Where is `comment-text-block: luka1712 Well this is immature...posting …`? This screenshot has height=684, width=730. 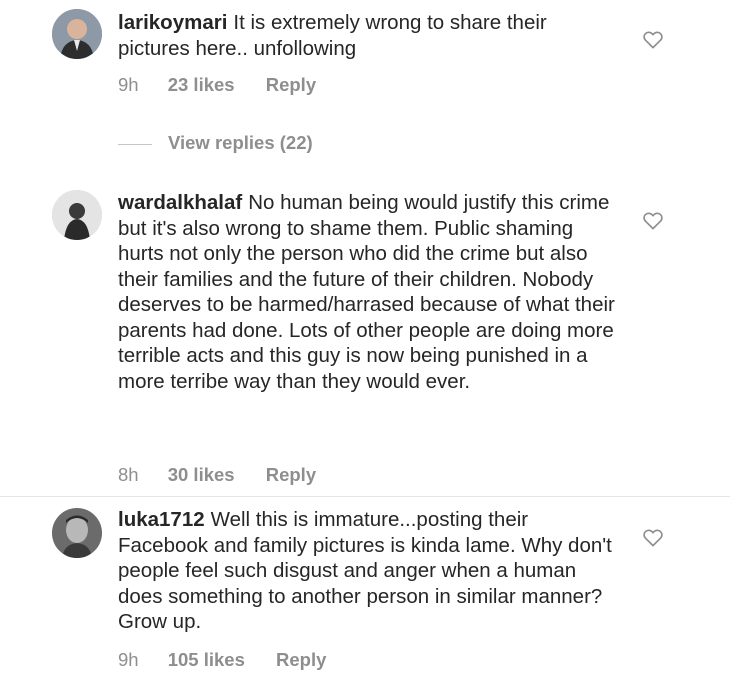 comment-text-block: luka1712 Well this is immature...posting … is located at coordinates (368, 571).